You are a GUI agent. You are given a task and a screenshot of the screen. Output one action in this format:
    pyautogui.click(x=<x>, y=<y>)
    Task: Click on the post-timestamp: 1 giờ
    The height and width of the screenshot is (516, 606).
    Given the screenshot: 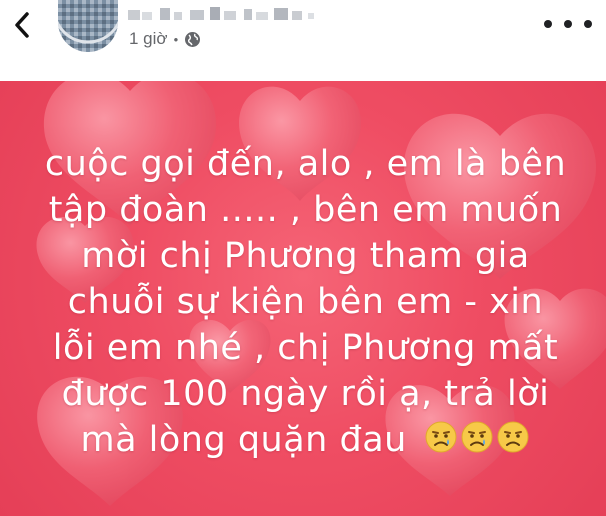 What is the action you would take?
    pyautogui.click(x=148, y=39)
    